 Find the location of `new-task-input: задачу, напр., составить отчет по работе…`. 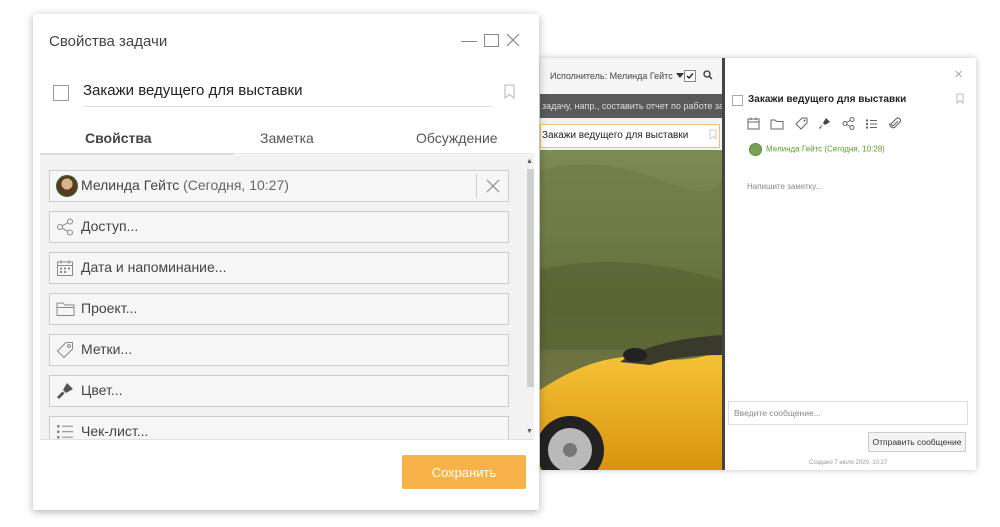

new-task-input: задачу, напр., составить отчет по работе… is located at coordinates (635, 106).